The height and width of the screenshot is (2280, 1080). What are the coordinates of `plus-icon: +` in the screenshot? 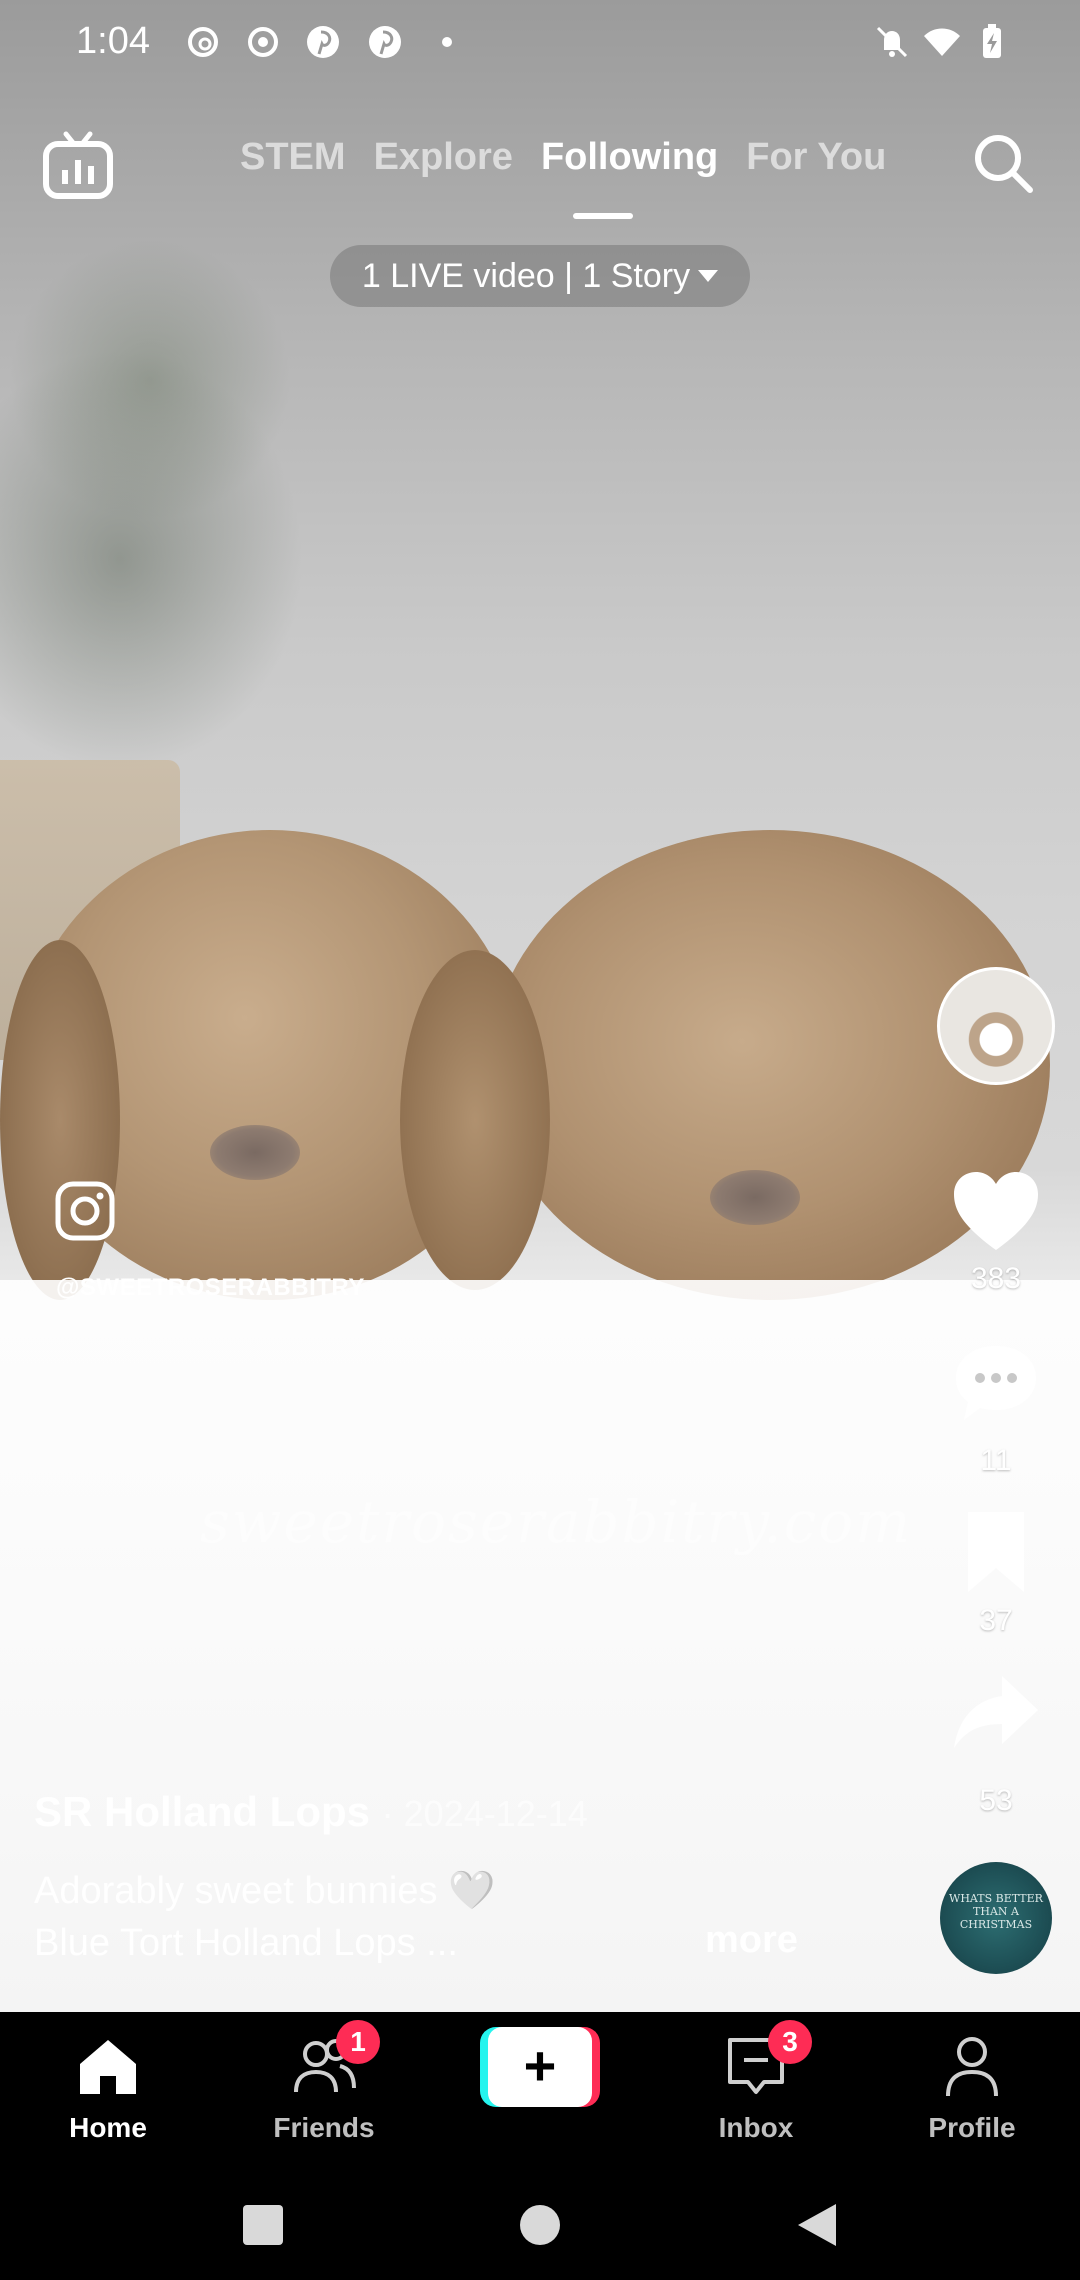 It's located at (540, 2065).